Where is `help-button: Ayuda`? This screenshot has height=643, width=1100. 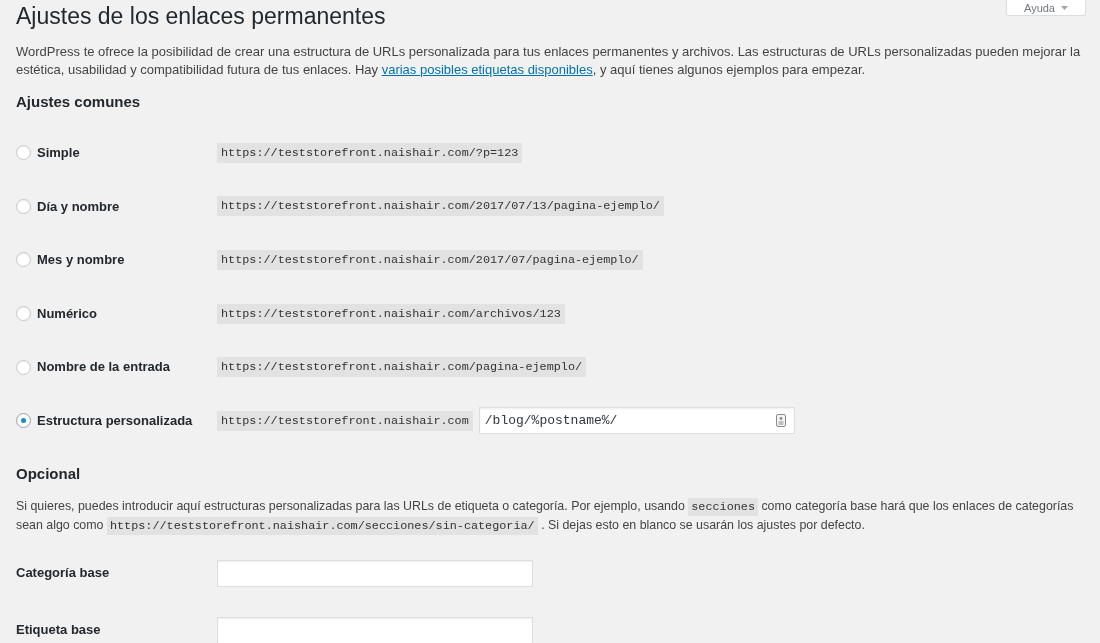 help-button: Ayuda is located at coordinates (1046, 8).